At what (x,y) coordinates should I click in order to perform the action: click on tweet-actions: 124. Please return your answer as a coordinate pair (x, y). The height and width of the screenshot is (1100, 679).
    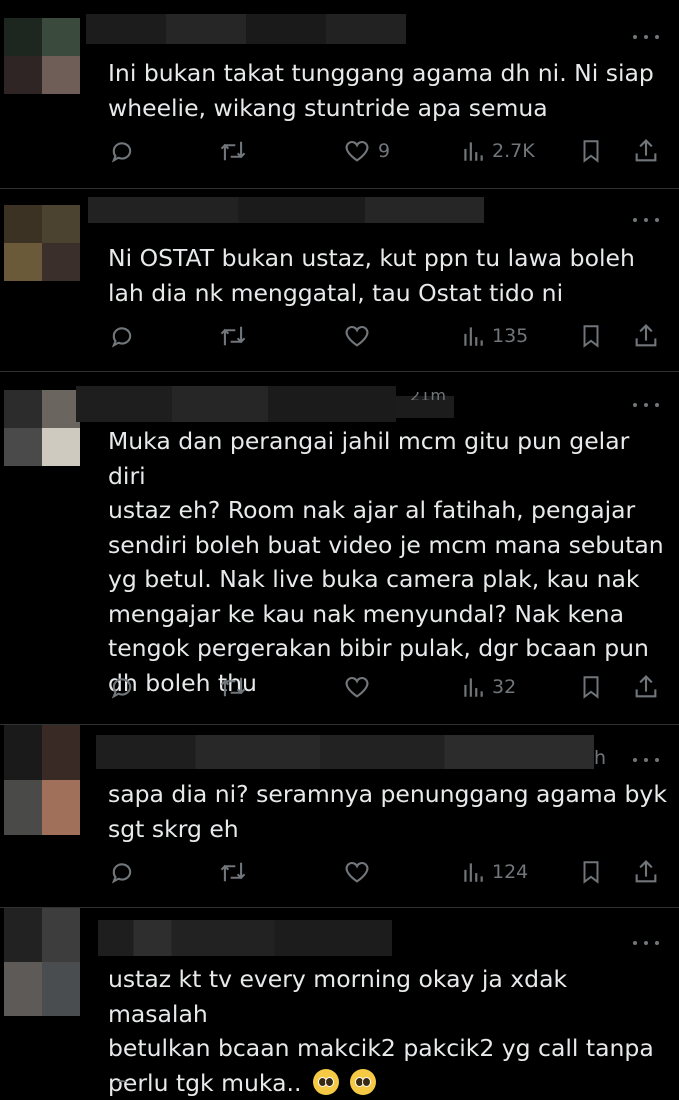
    Looking at the image, I should click on (388, 872).